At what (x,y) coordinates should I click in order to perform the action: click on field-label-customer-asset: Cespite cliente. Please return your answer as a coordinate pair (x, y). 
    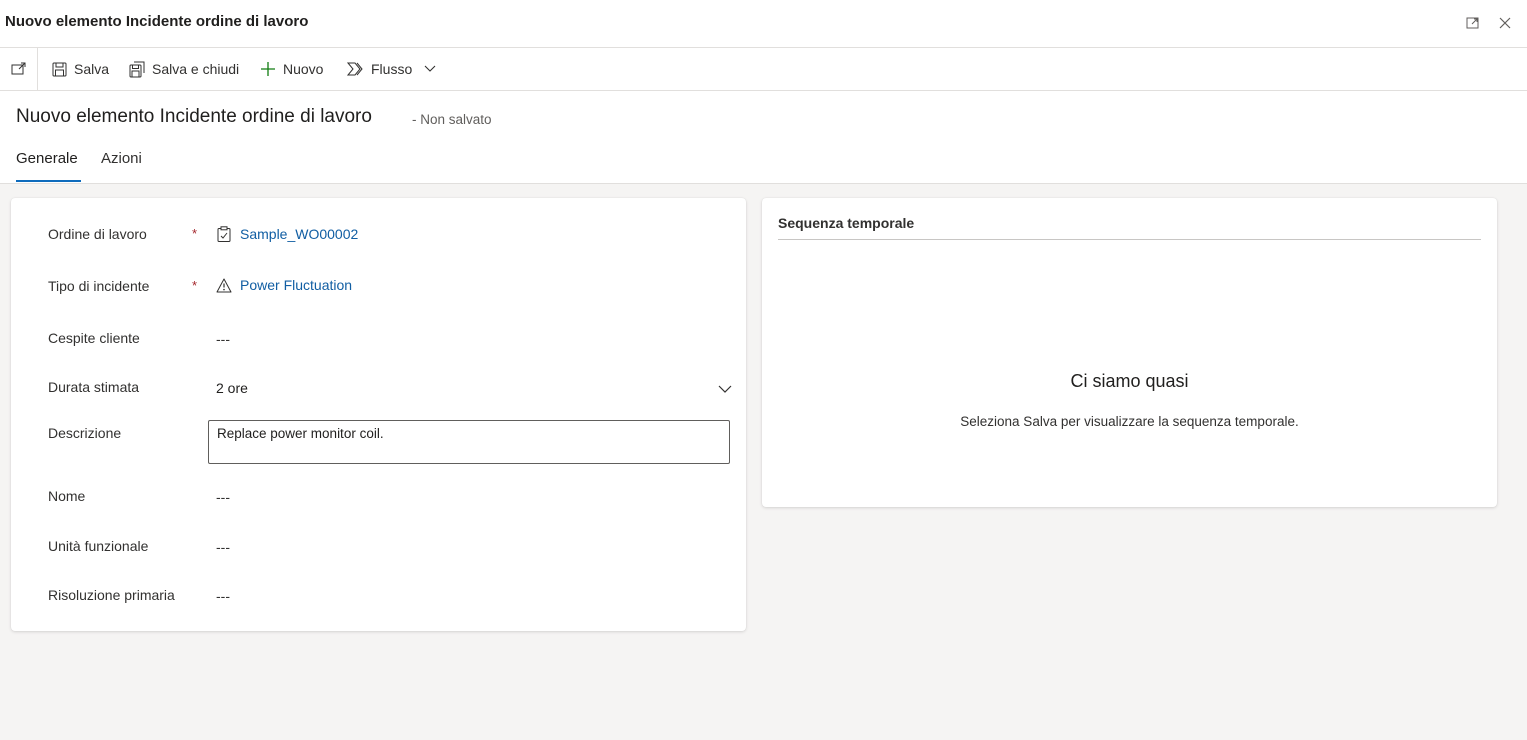
    Looking at the image, I should click on (94, 338).